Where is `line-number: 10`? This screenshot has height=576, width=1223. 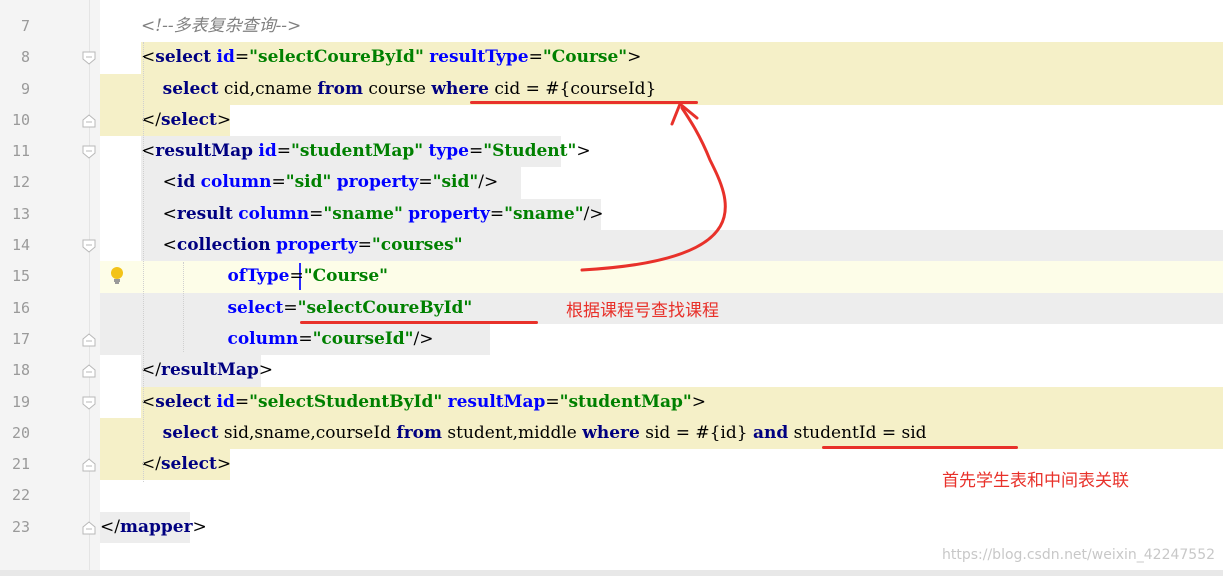
line-number: 10 is located at coordinates (20, 119).